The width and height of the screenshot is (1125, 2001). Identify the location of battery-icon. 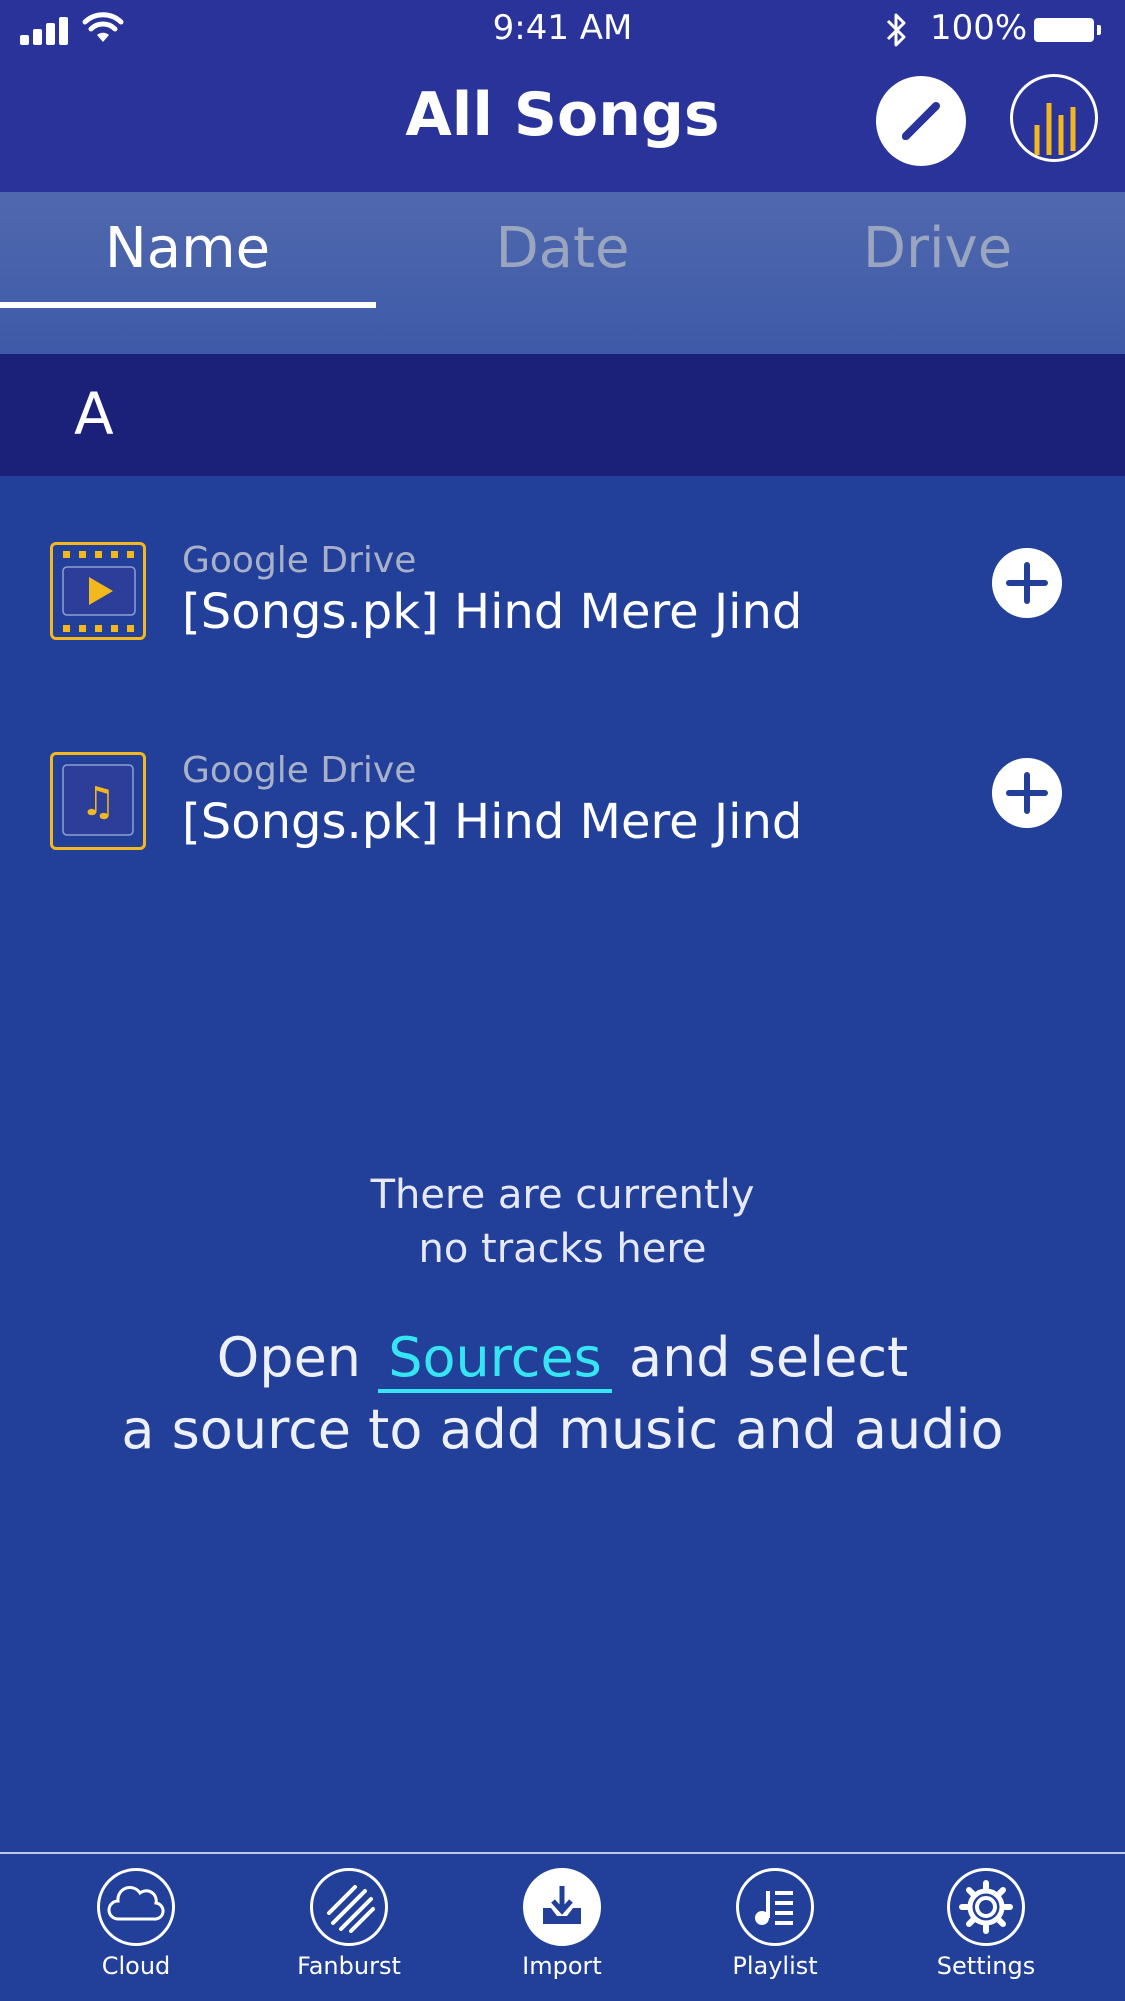
(1067, 30).